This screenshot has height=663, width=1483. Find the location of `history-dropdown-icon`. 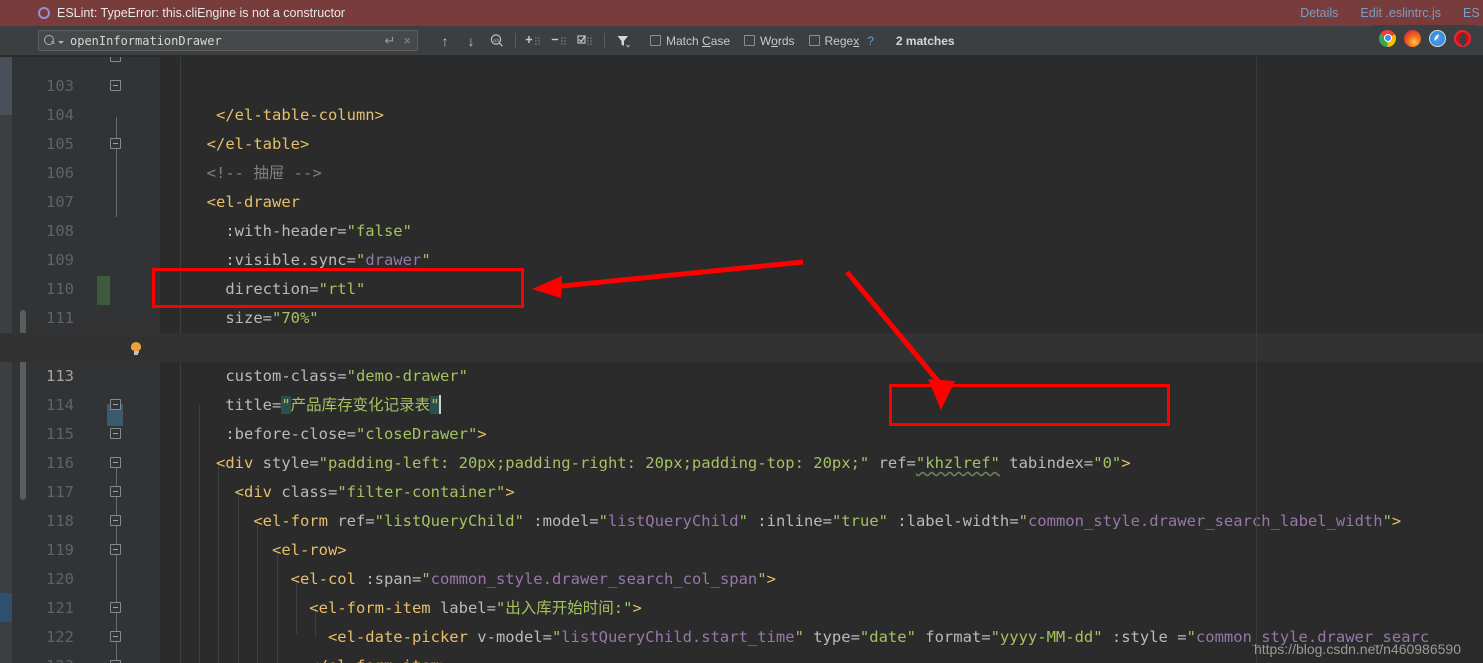

history-dropdown-icon is located at coordinates (61, 42).